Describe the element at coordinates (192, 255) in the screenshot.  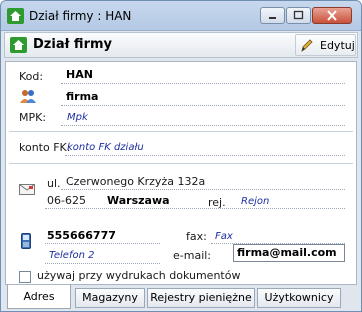
I see `email-label: e-mail:` at that location.